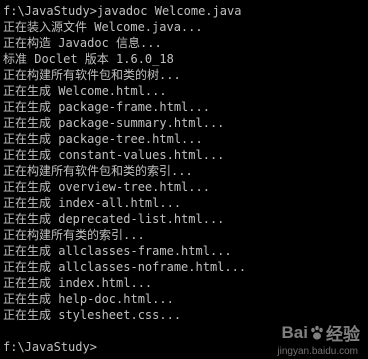 This screenshot has width=368, height=359. I want to click on console-line: 标准 Doclet 版本 1.6.0_18, so click(88, 59).